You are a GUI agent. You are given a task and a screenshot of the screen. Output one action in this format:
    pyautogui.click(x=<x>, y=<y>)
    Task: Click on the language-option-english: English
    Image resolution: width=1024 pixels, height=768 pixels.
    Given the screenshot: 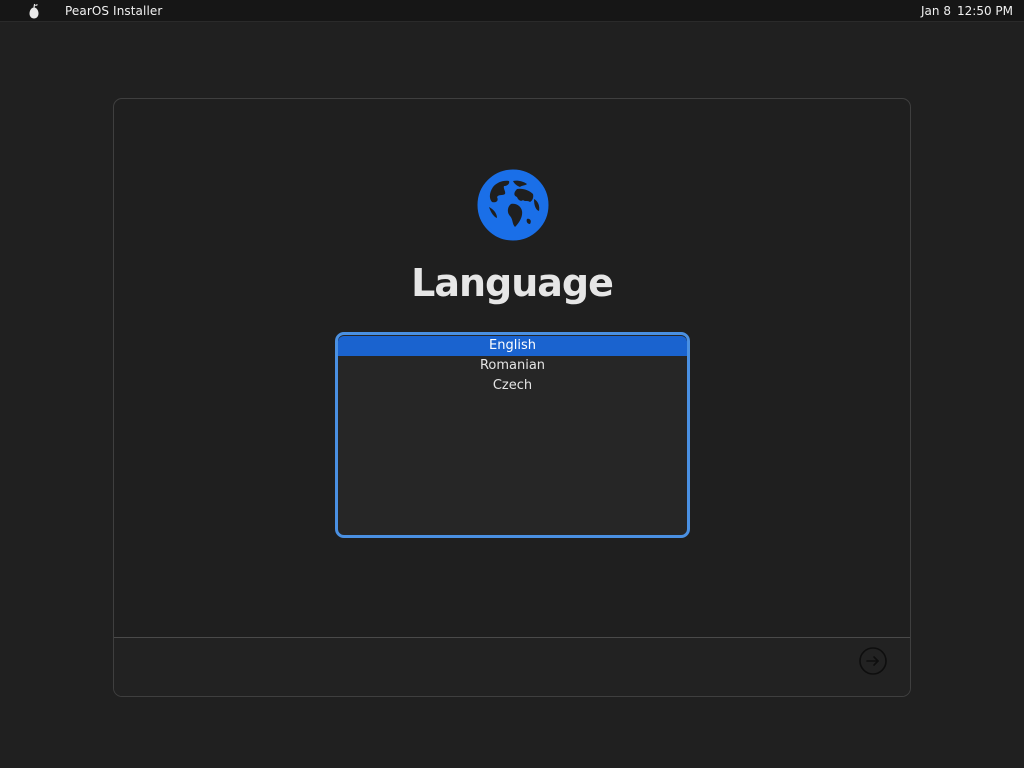 What is the action you would take?
    pyautogui.click(x=512, y=346)
    